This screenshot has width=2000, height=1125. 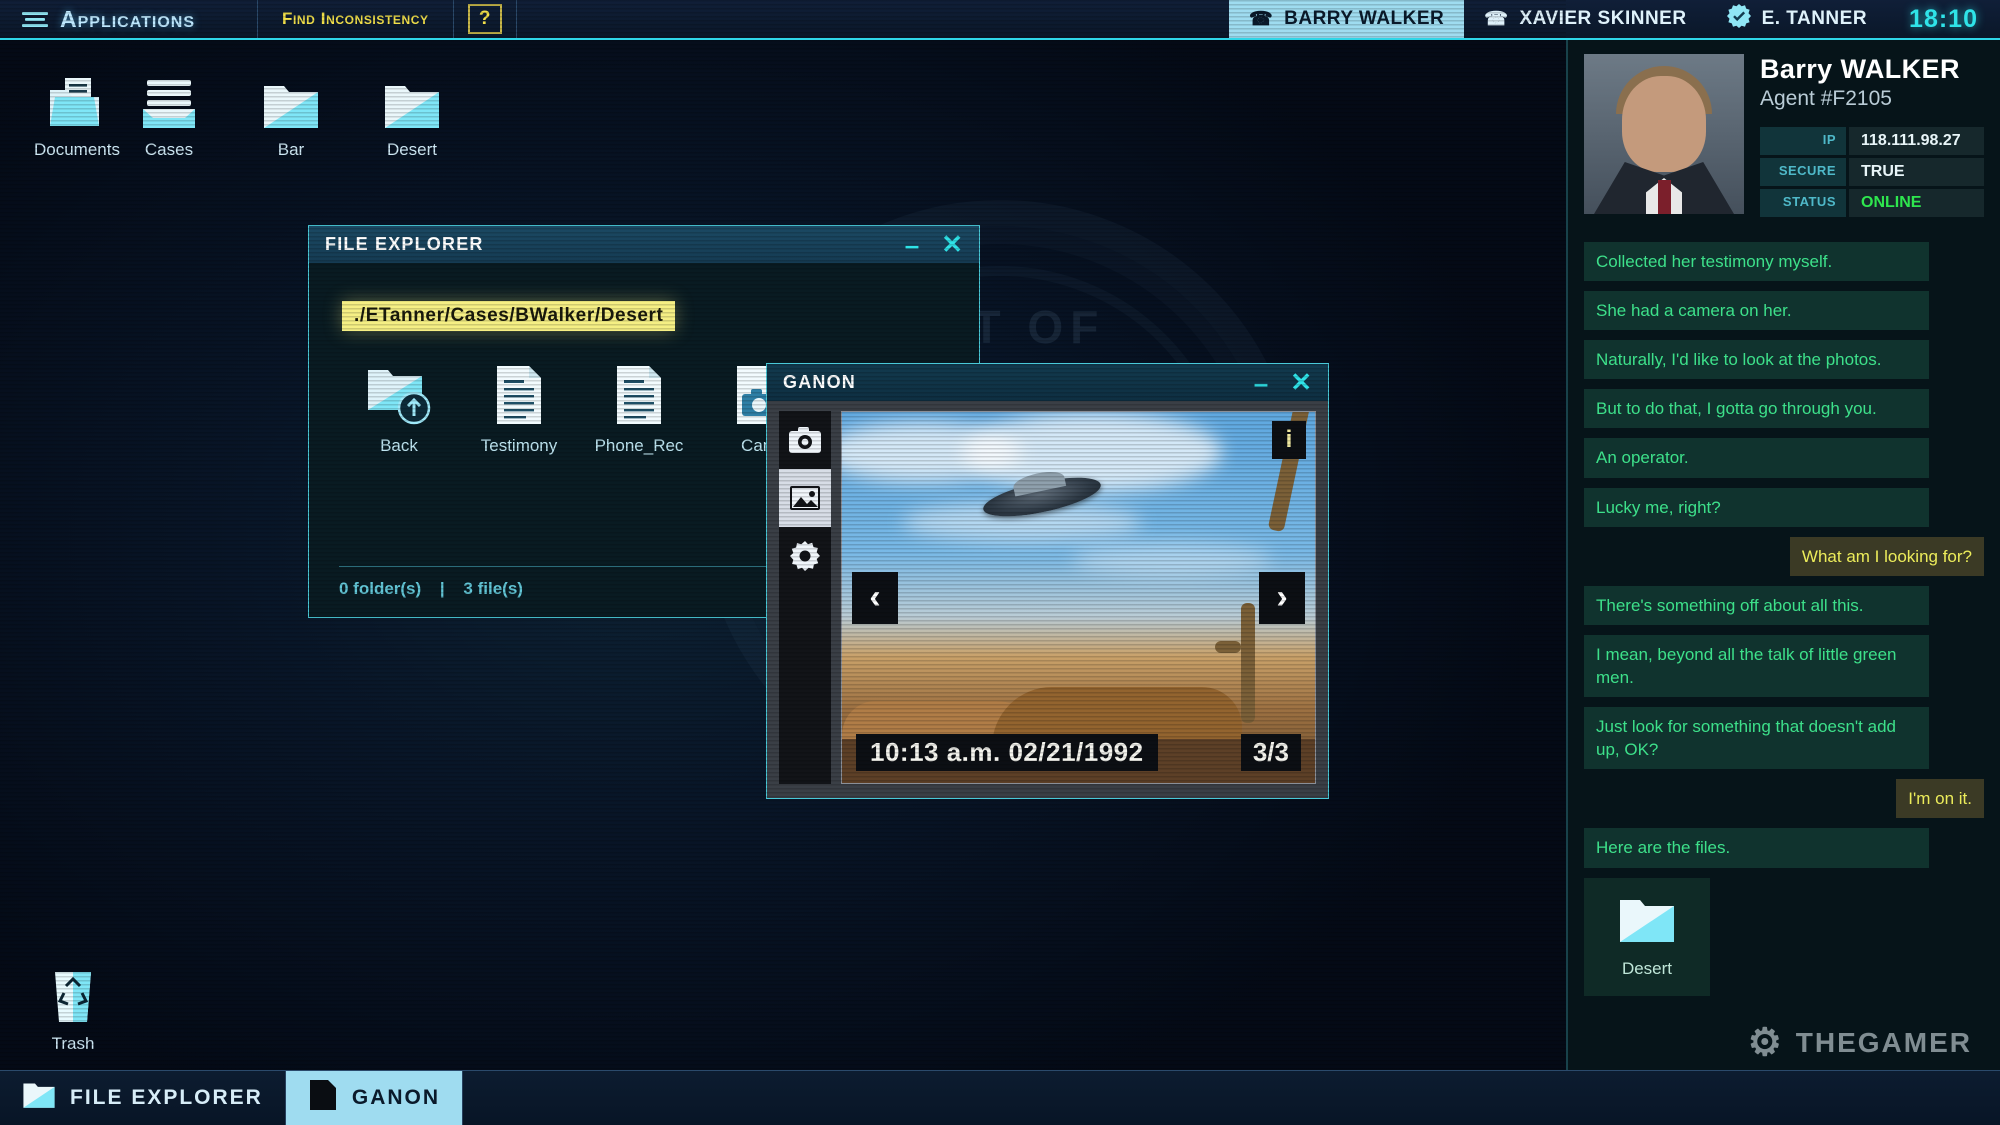 I want to click on chat-message: Lucky me, right?, so click(x=1756, y=507).